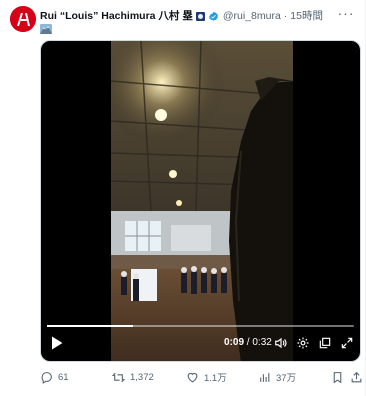  Describe the element at coordinates (90, 326) in the screenshot. I see `video-progress-fill` at that location.